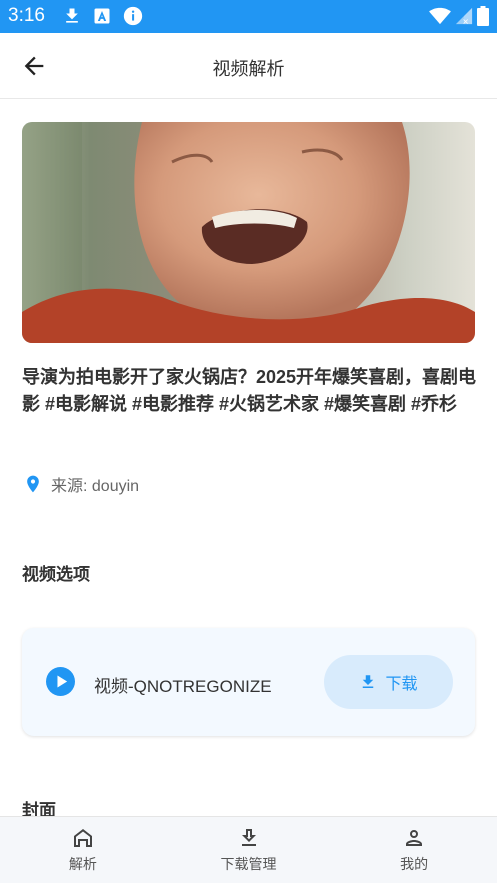 This screenshot has width=497, height=883. I want to click on app-bar: 视频解析, so click(248, 66).